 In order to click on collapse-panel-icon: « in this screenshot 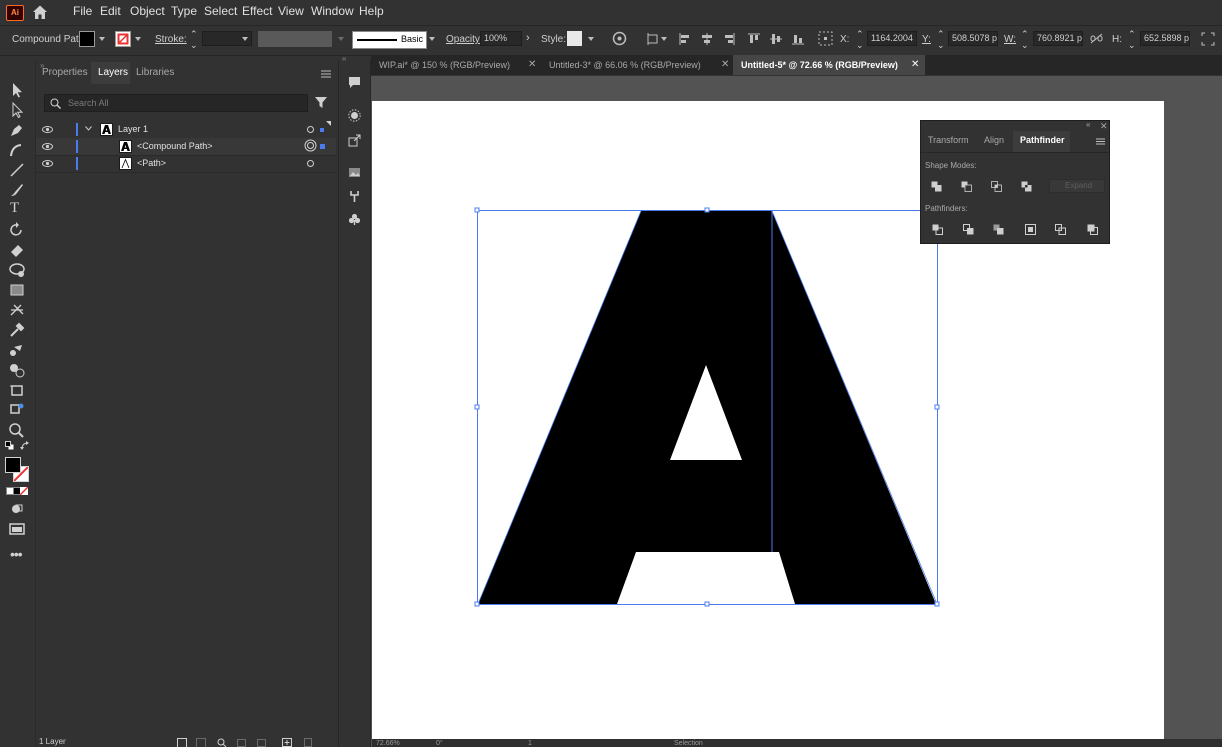, I will do `click(1088, 124)`.